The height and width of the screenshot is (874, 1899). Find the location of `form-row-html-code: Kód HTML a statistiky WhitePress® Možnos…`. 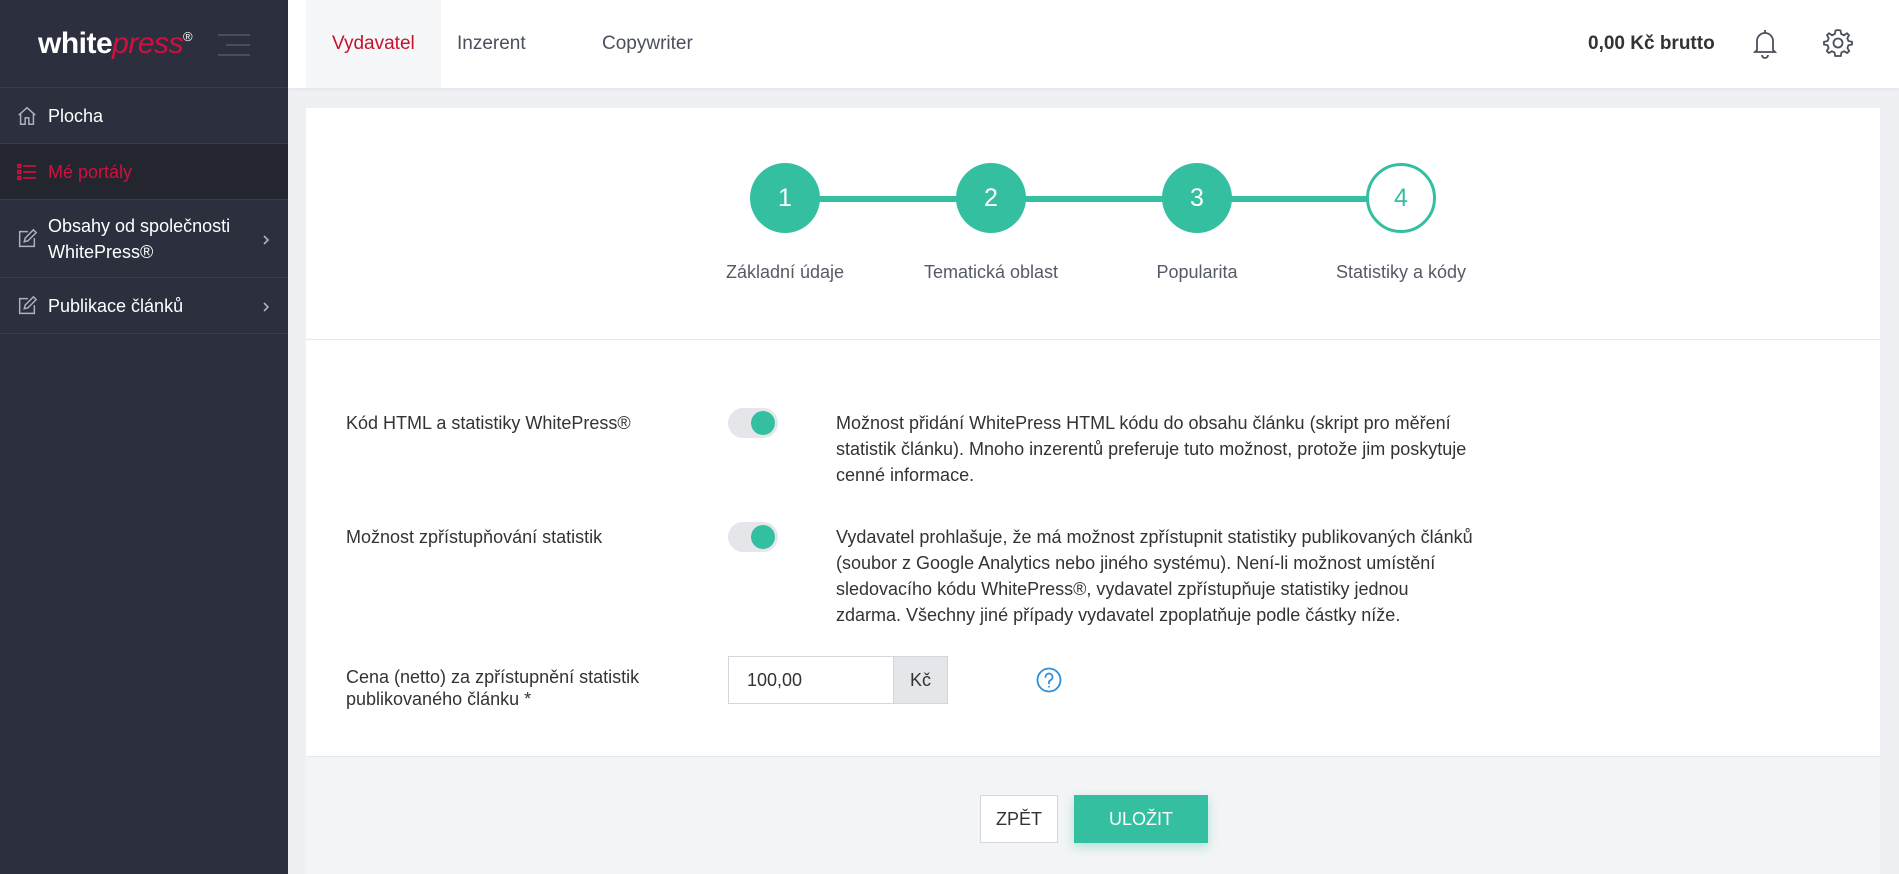

form-row-html-code: Kód HTML a statistiky WhitePress® Možnos… is located at coordinates (946, 445).